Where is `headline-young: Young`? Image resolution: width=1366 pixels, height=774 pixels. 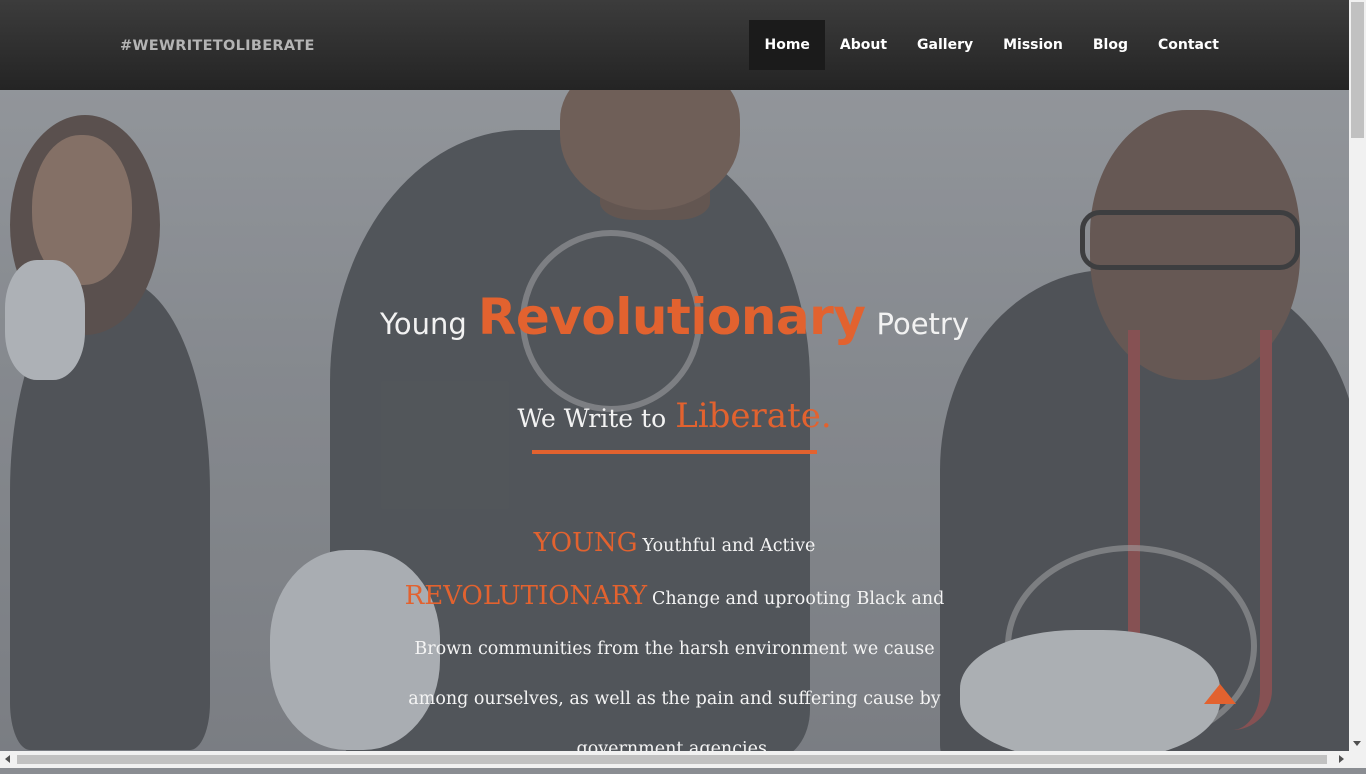 headline-young: Young is located at coordinates (423, 324).